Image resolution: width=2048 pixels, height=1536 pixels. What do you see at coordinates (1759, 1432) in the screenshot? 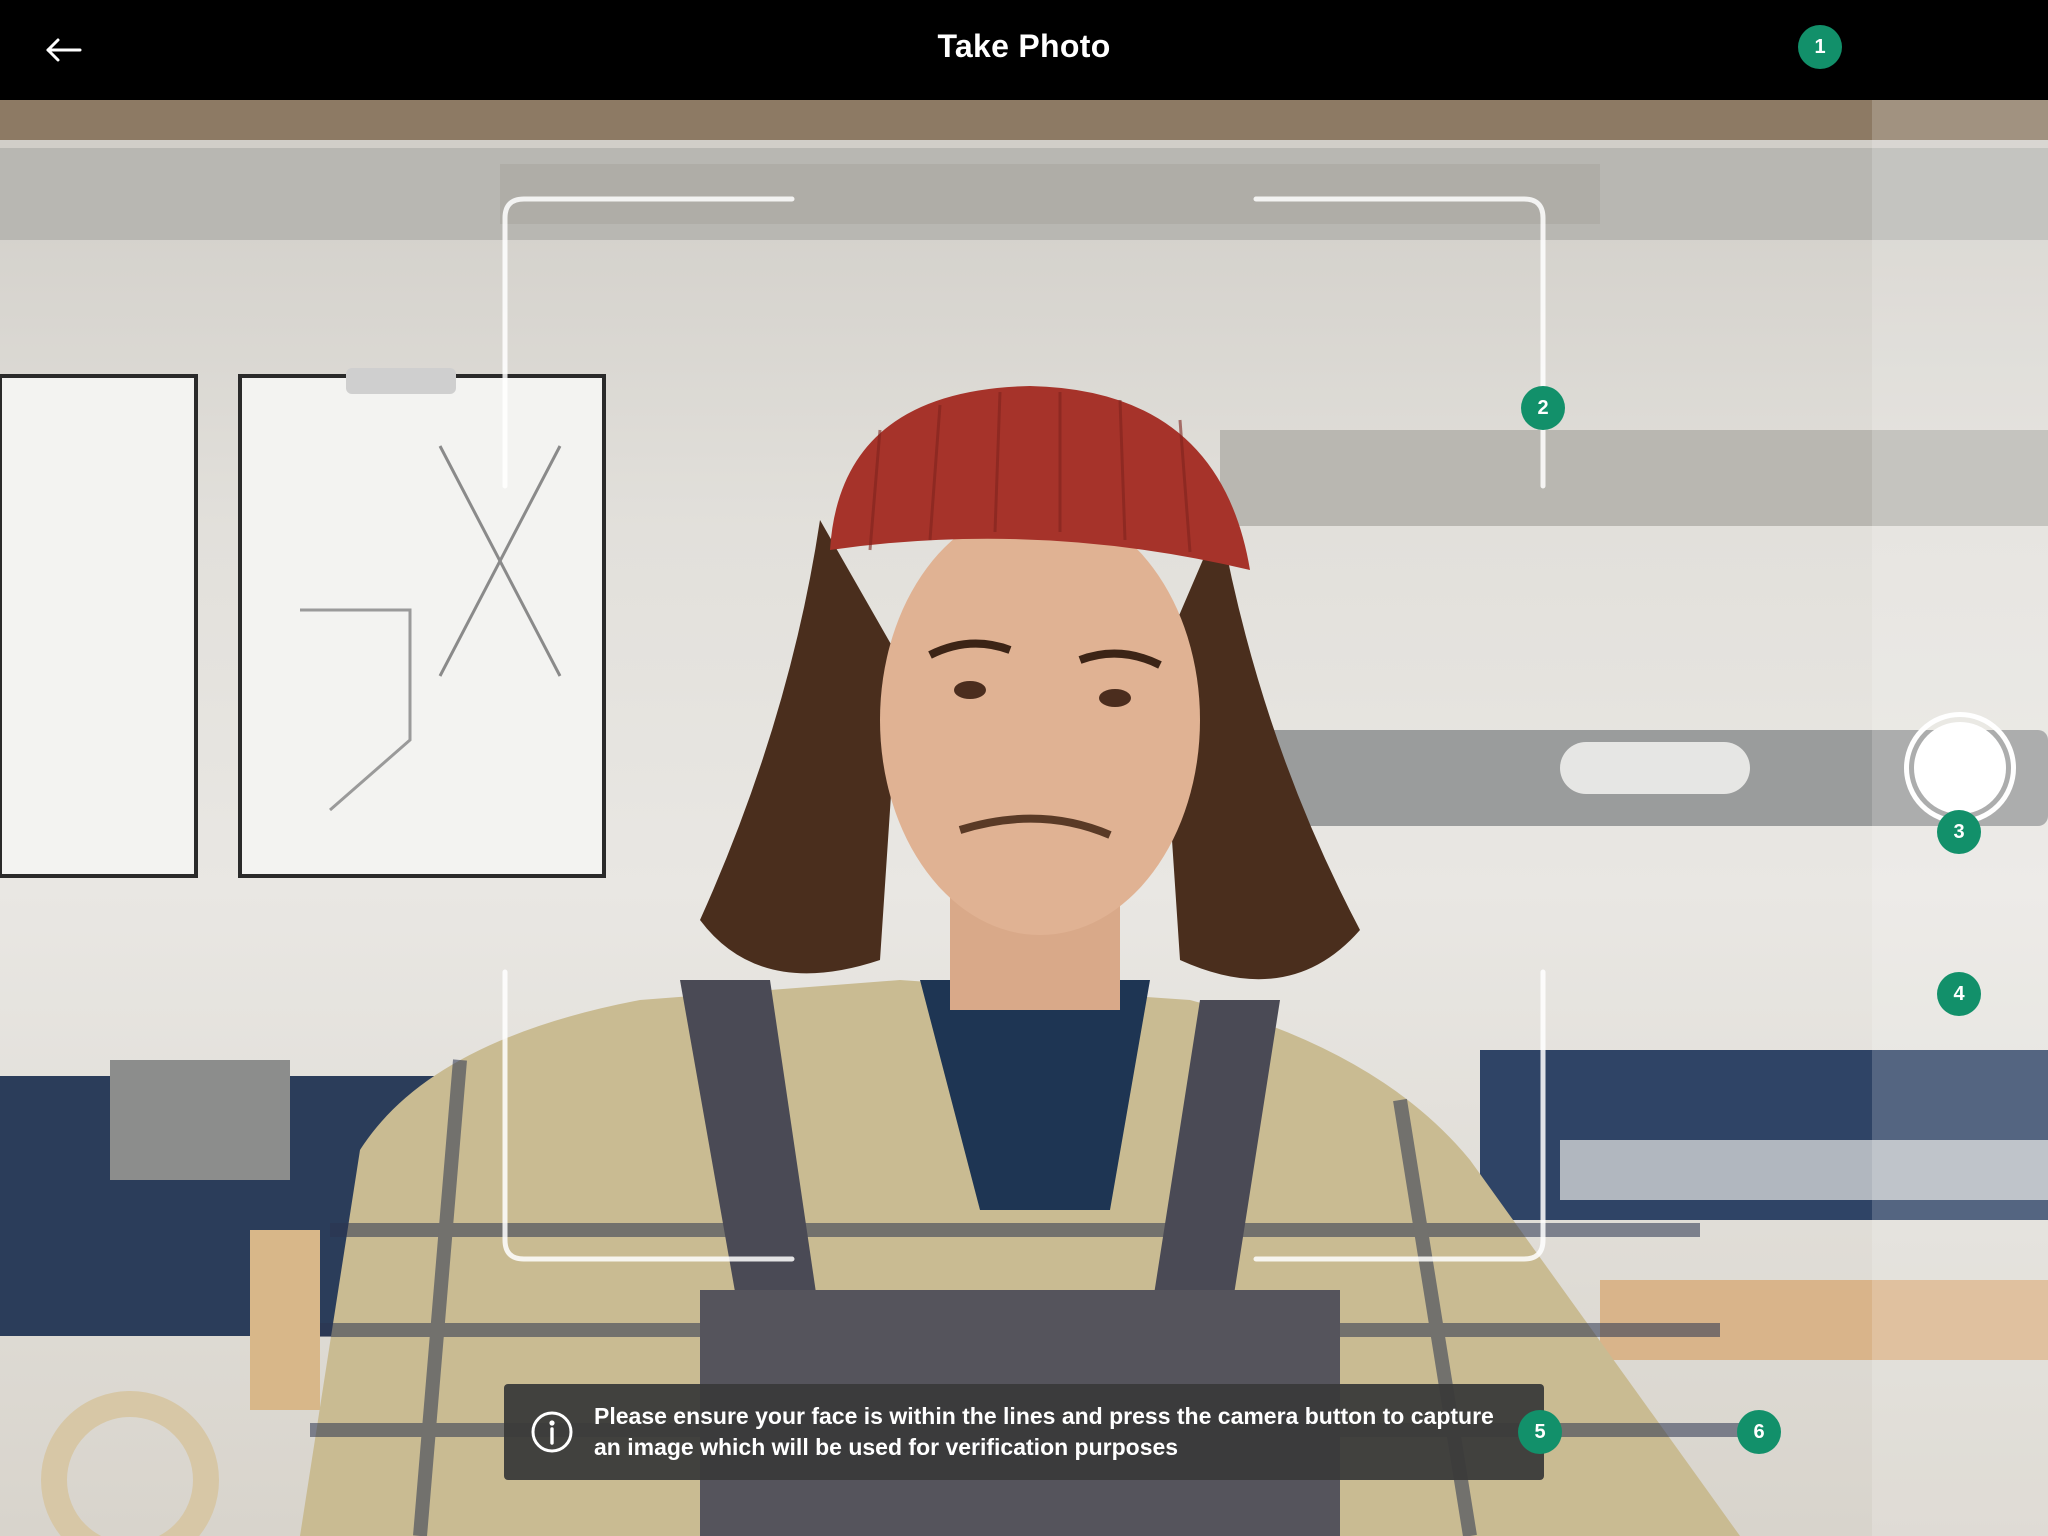
I see `marker-6: 6` at bounding box center [1759, 1432].